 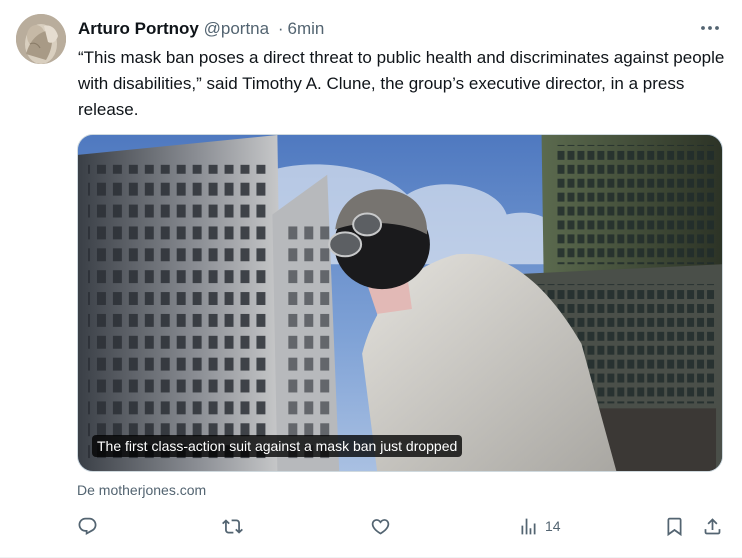 What do you see at coordinates (553, 526) in the screenshot?
I see `views-count: 14` at bounding box center [553, 526].